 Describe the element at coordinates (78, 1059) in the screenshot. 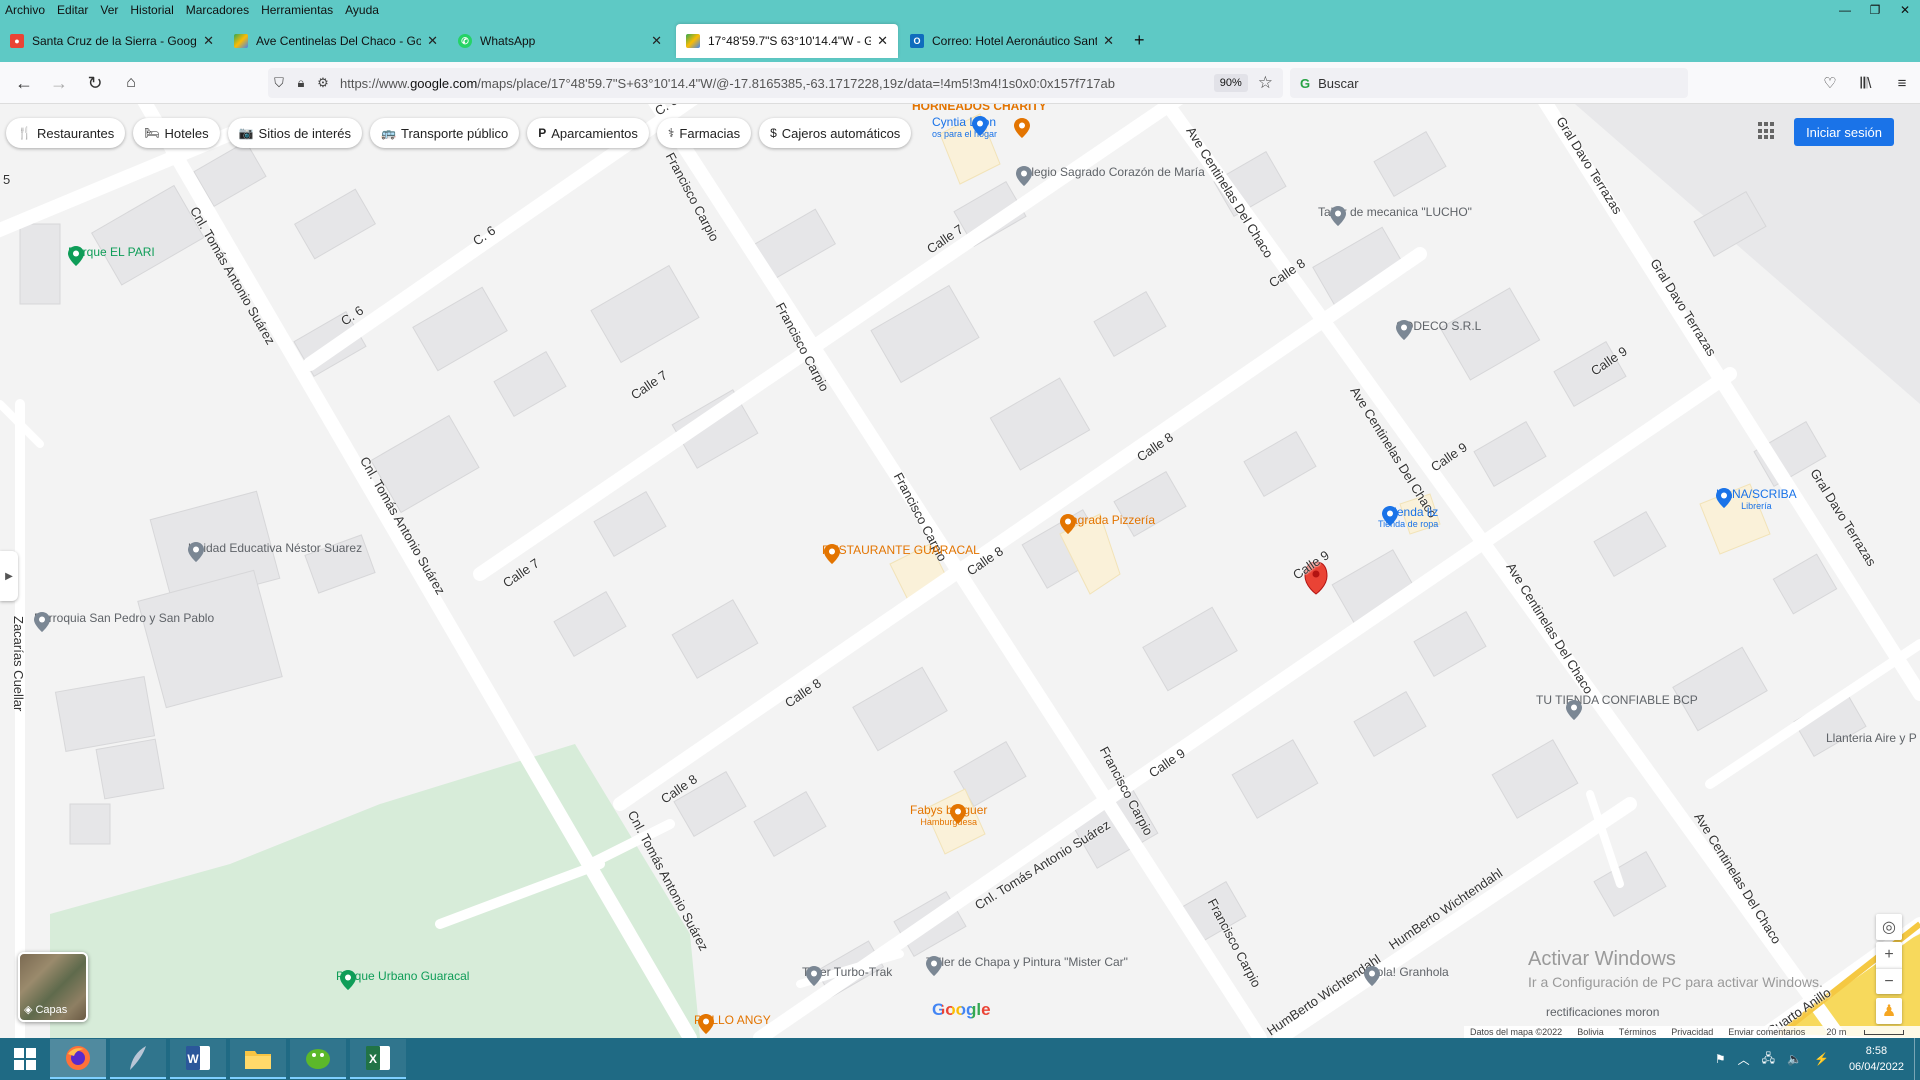

I see `firefox-icon` at that location.